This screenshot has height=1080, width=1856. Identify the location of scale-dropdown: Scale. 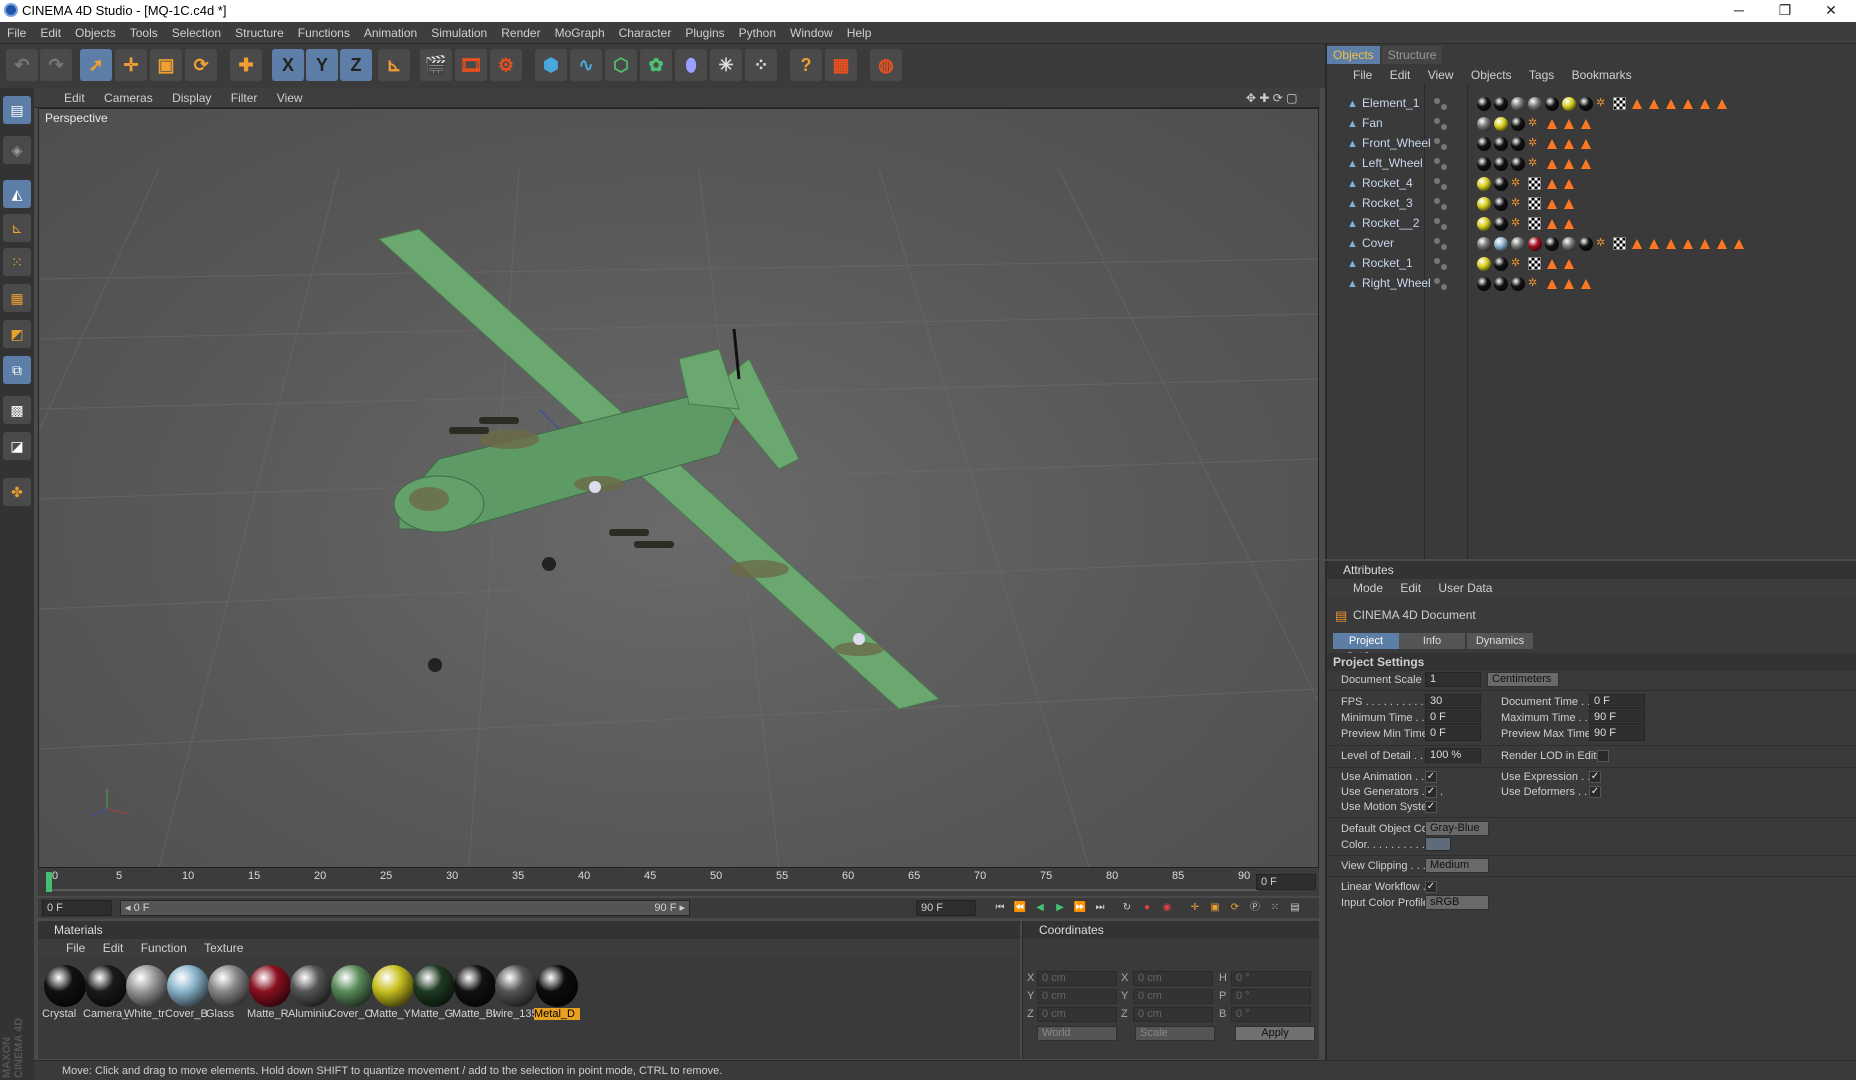
(1175, 1033).